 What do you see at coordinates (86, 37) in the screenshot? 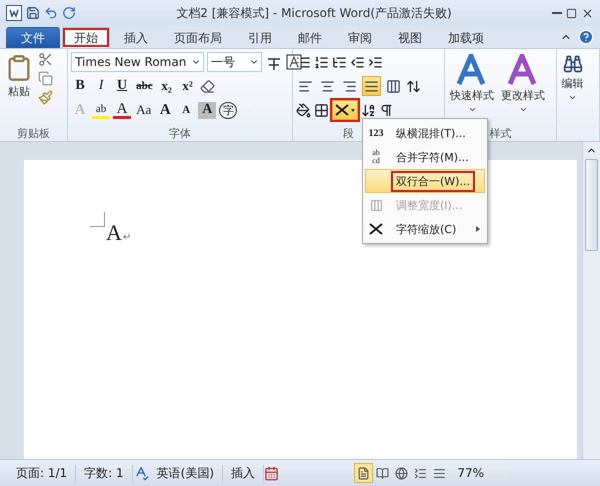
I see `ribbon-tab: 开始` at bounding box center [86, 37].